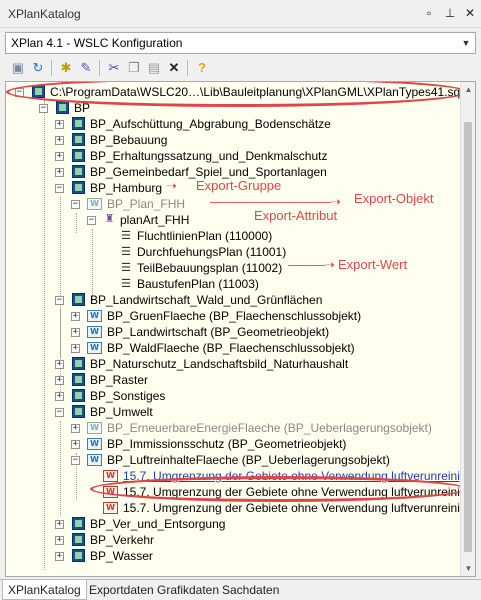 The image size is (481, 600). I want to click on tree-scrollbar: ▲ ▼, so click(467, 329).